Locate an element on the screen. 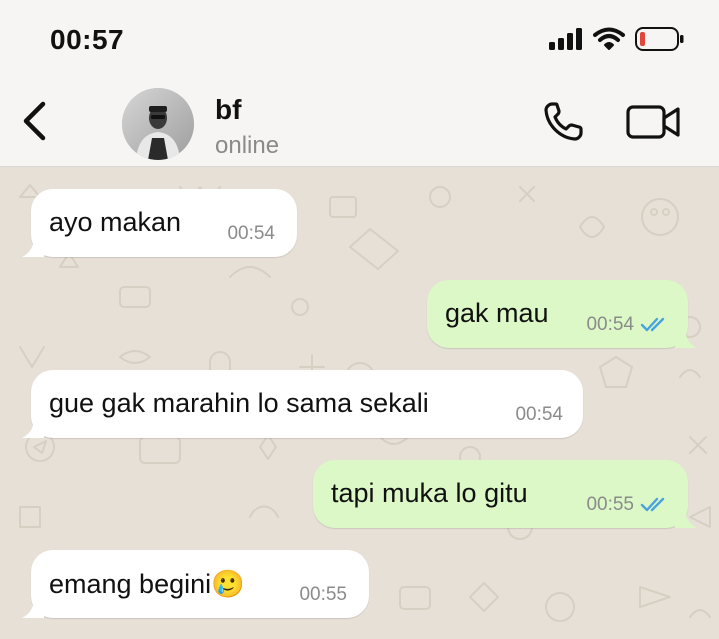 The height and width of the screenshot is (639, 719). chevron-left-icon is located at coordinates (34, 123).